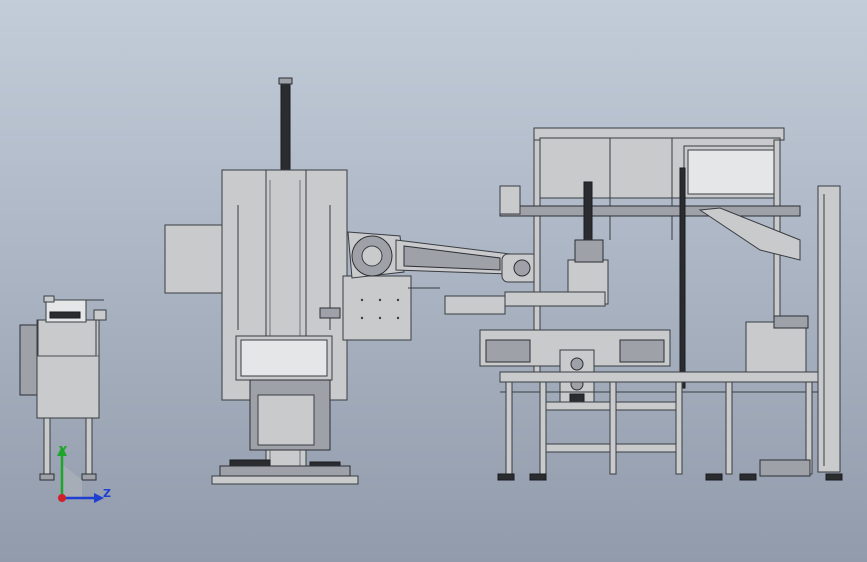 The width and height of the screenshot is (867, 562). I want to click on y-axis-label: Y, so click(63, 450).